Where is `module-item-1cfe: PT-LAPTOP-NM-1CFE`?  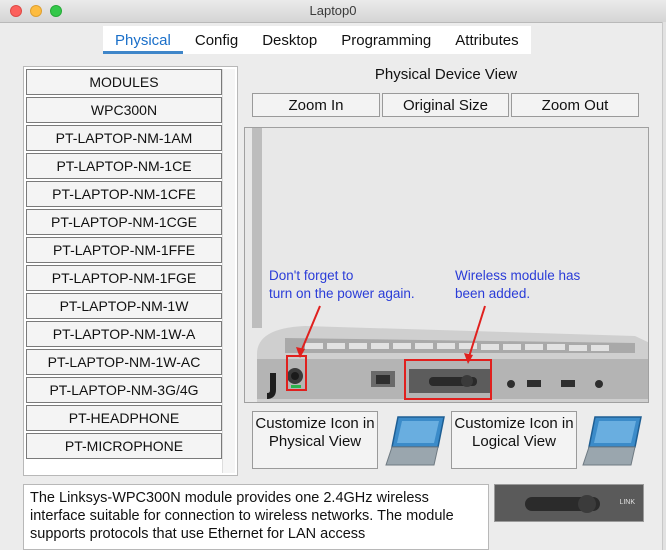
module-item-1cfe: PT-LAPTOP-NM-1CFE is located at coordinates (124, 194).